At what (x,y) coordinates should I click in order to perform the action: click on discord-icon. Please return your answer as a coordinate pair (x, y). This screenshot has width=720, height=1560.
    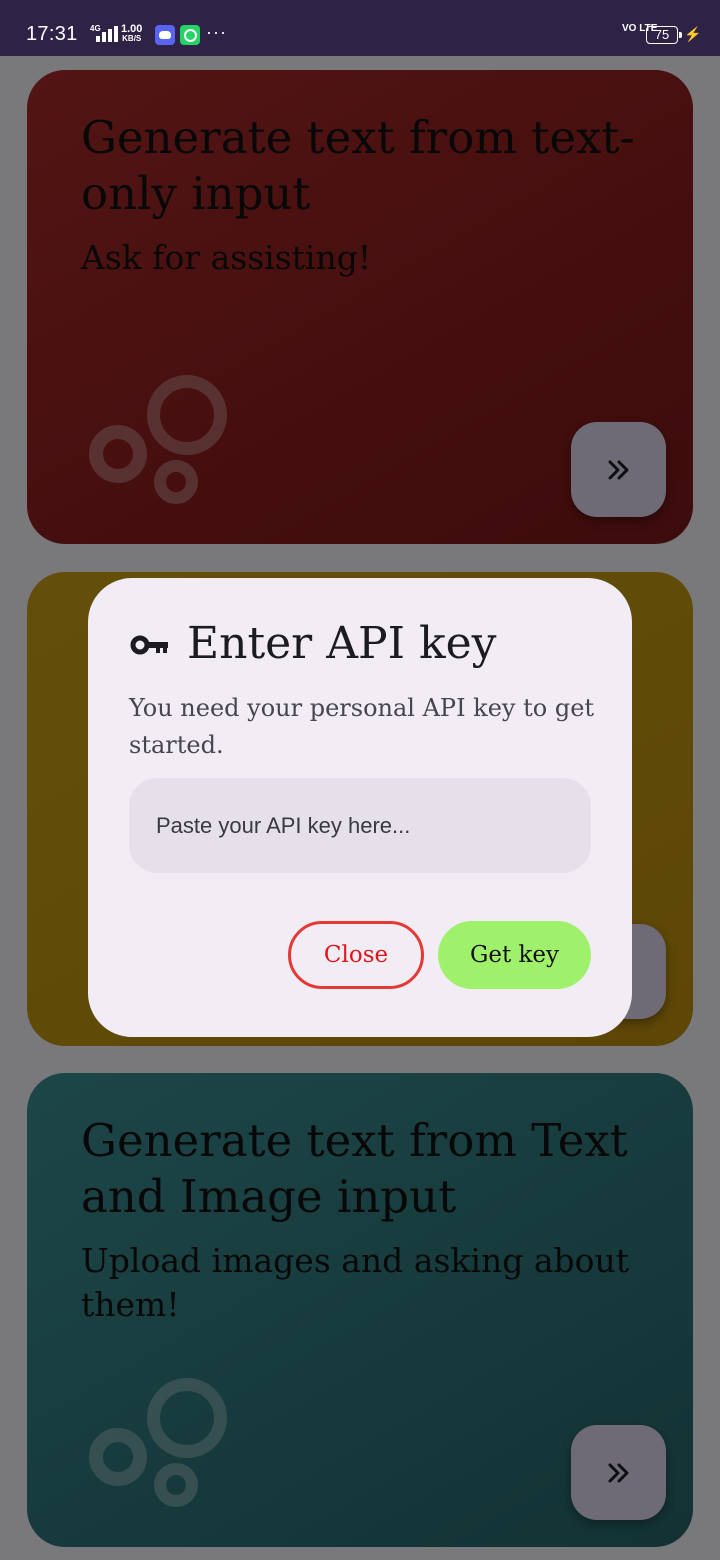
    Looking at the image, I should click on (165, 35).